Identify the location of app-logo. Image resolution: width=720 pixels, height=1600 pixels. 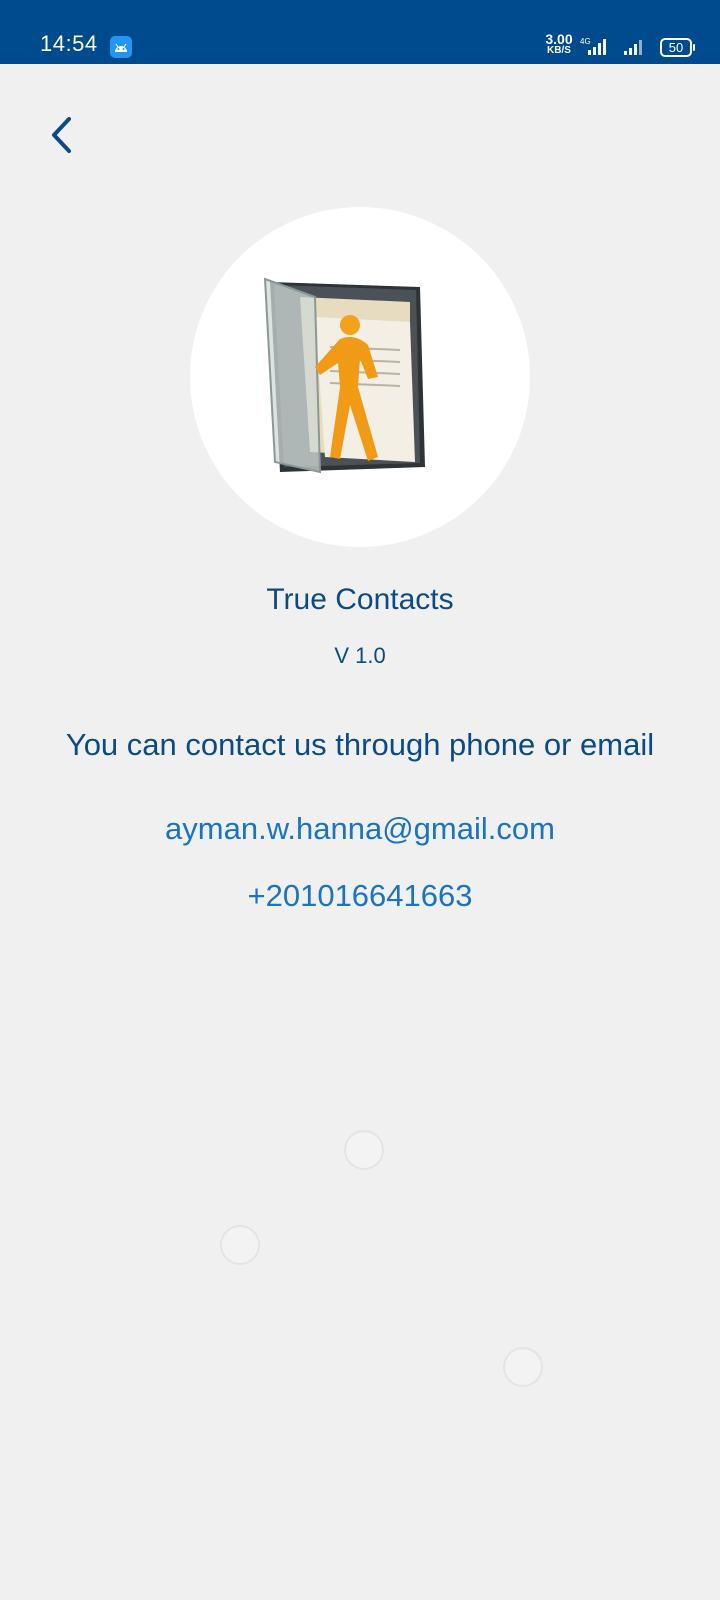
(360, 377).